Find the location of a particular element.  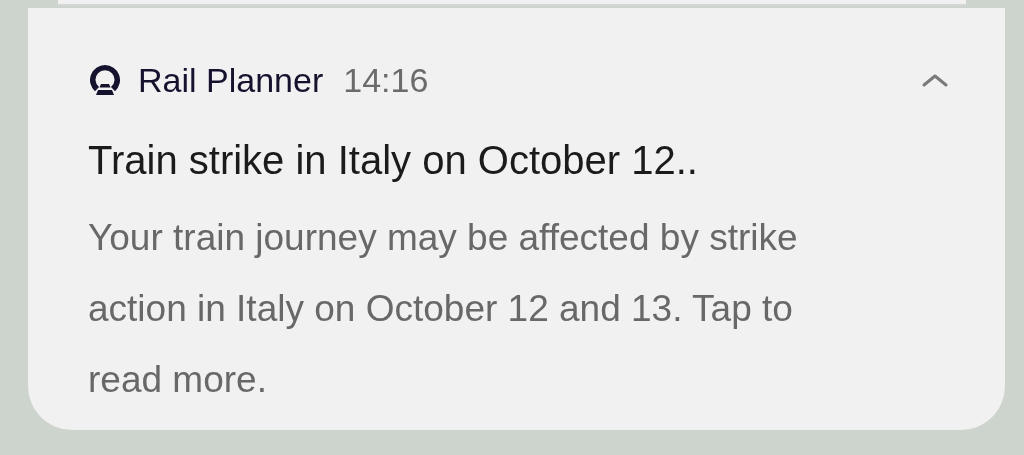

app-logo-icon is located at coordinates (105, 80).